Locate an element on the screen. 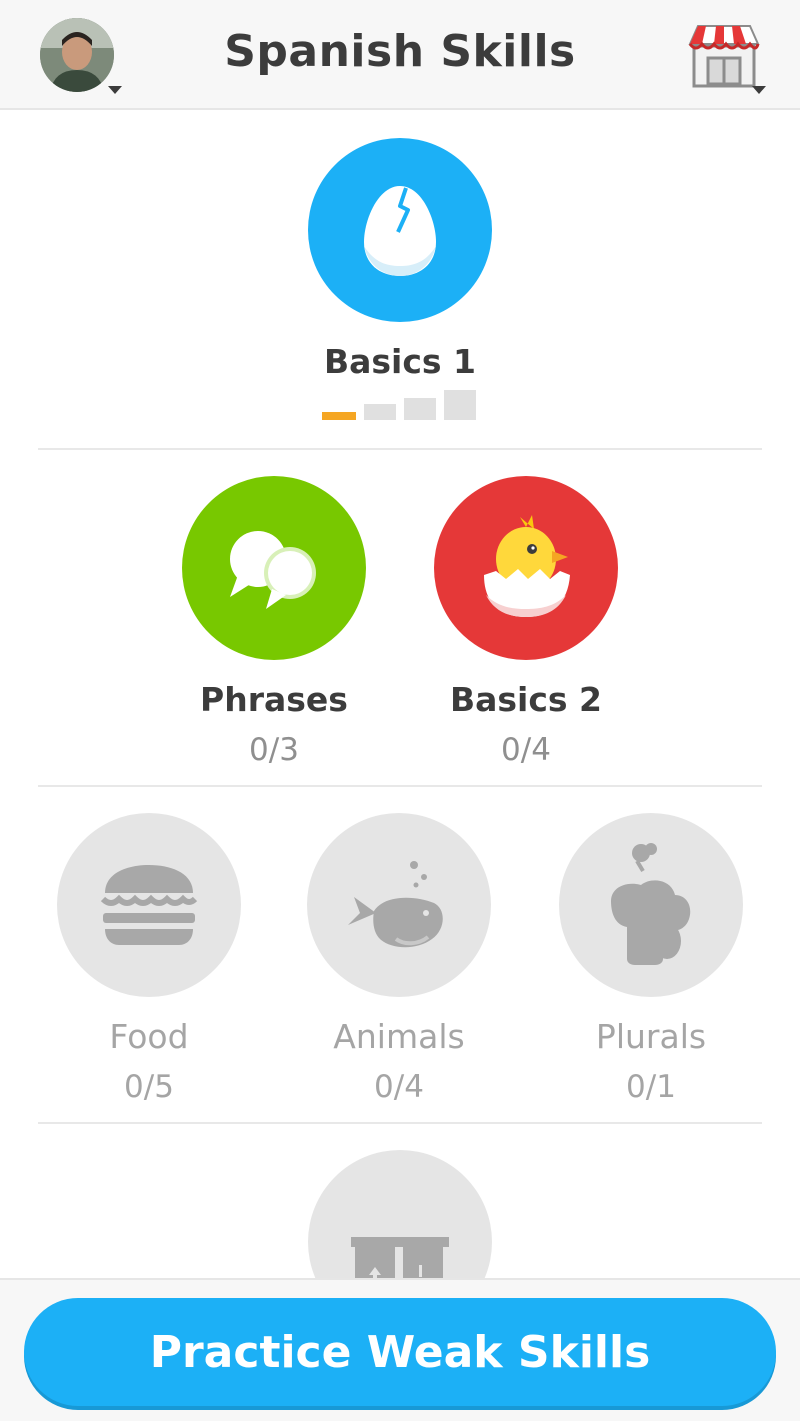  skill-food-progress: 0/5 is located at coordinates (149, 1087).